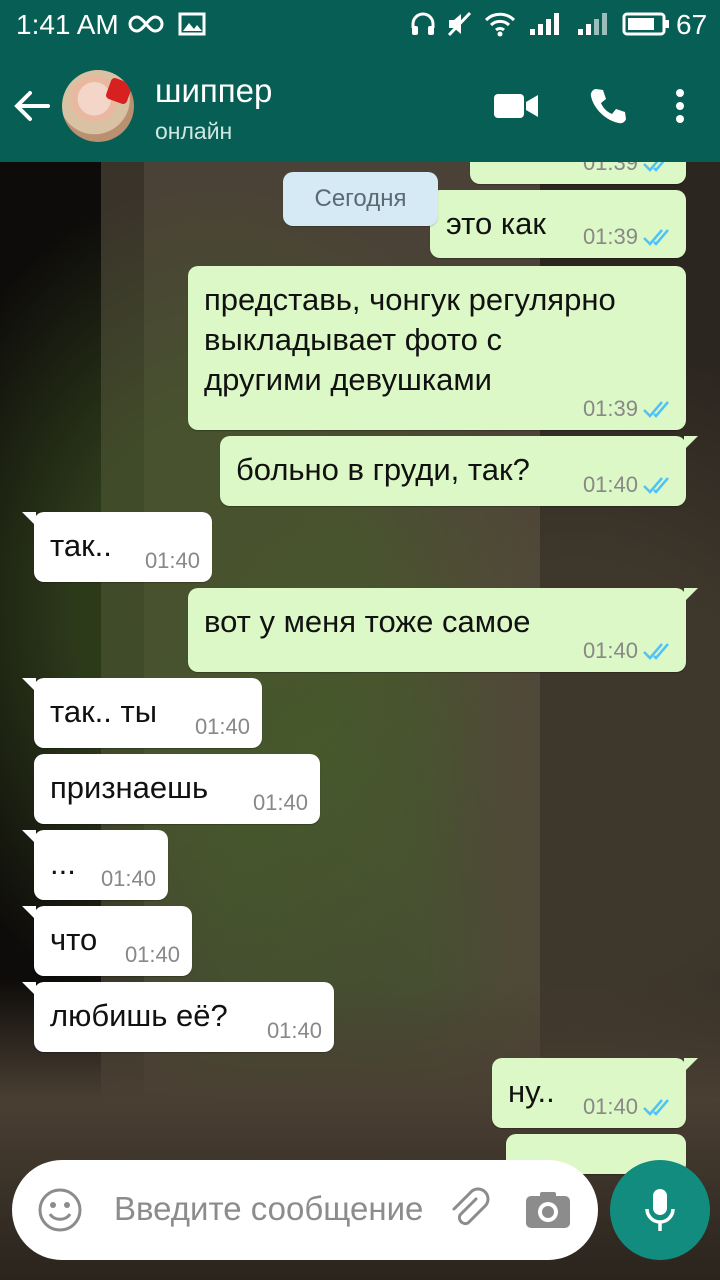 This screenshot has width=720, height=1280. I want to click on message-text: признаешь, so click(129, 787).